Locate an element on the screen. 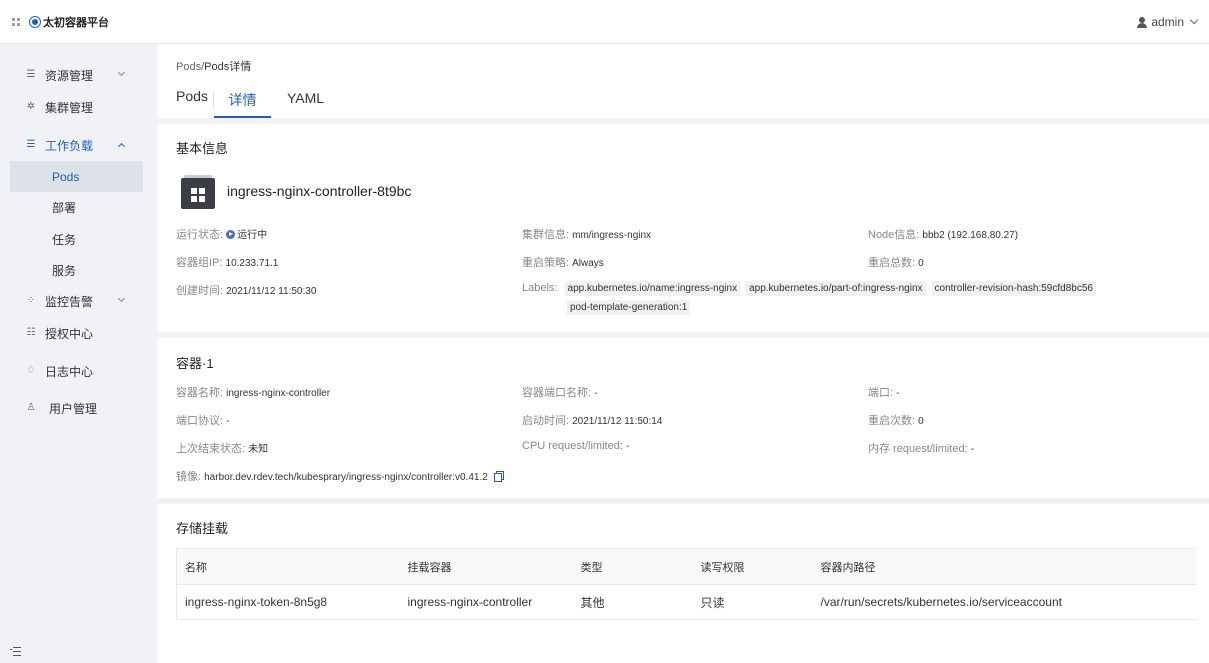 The image size is (1209, 663). sidebar-item-label: 授权中心 is located at coordinates (69, 333).